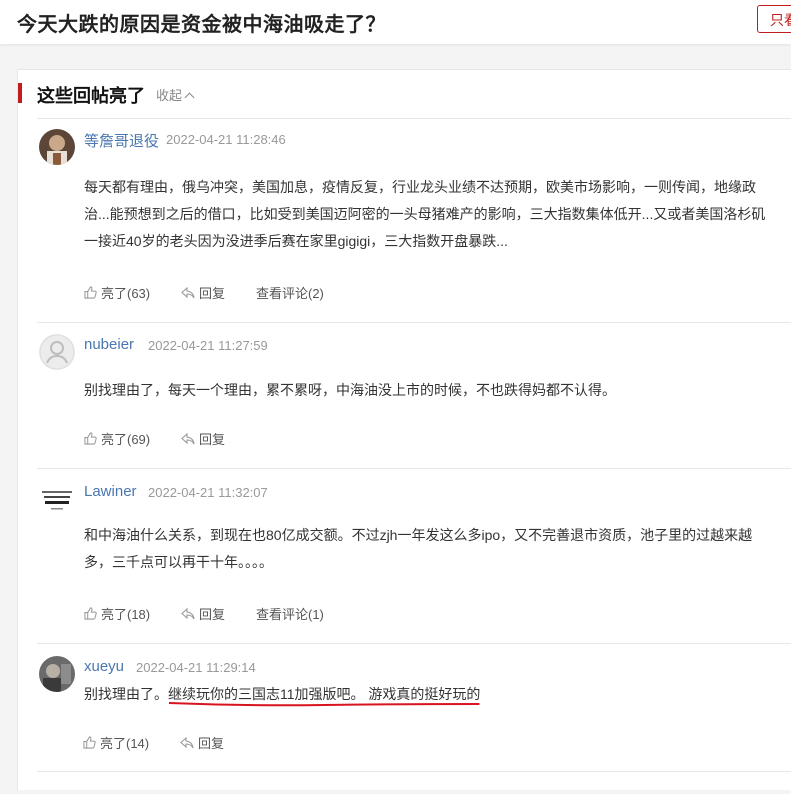  I want to click on like-label: 亮了(14), so click(125, 743).